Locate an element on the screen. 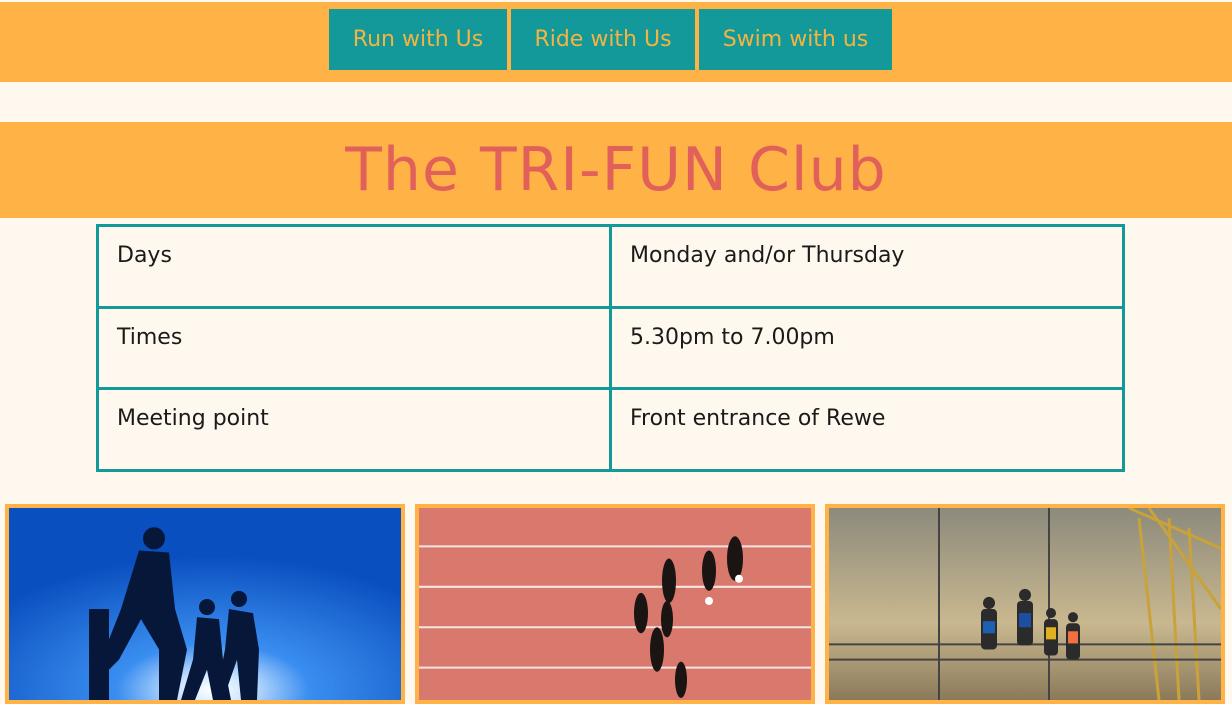  row-value-meeting-point: Front entrance of Rewe is located at coordinates (867, 429).